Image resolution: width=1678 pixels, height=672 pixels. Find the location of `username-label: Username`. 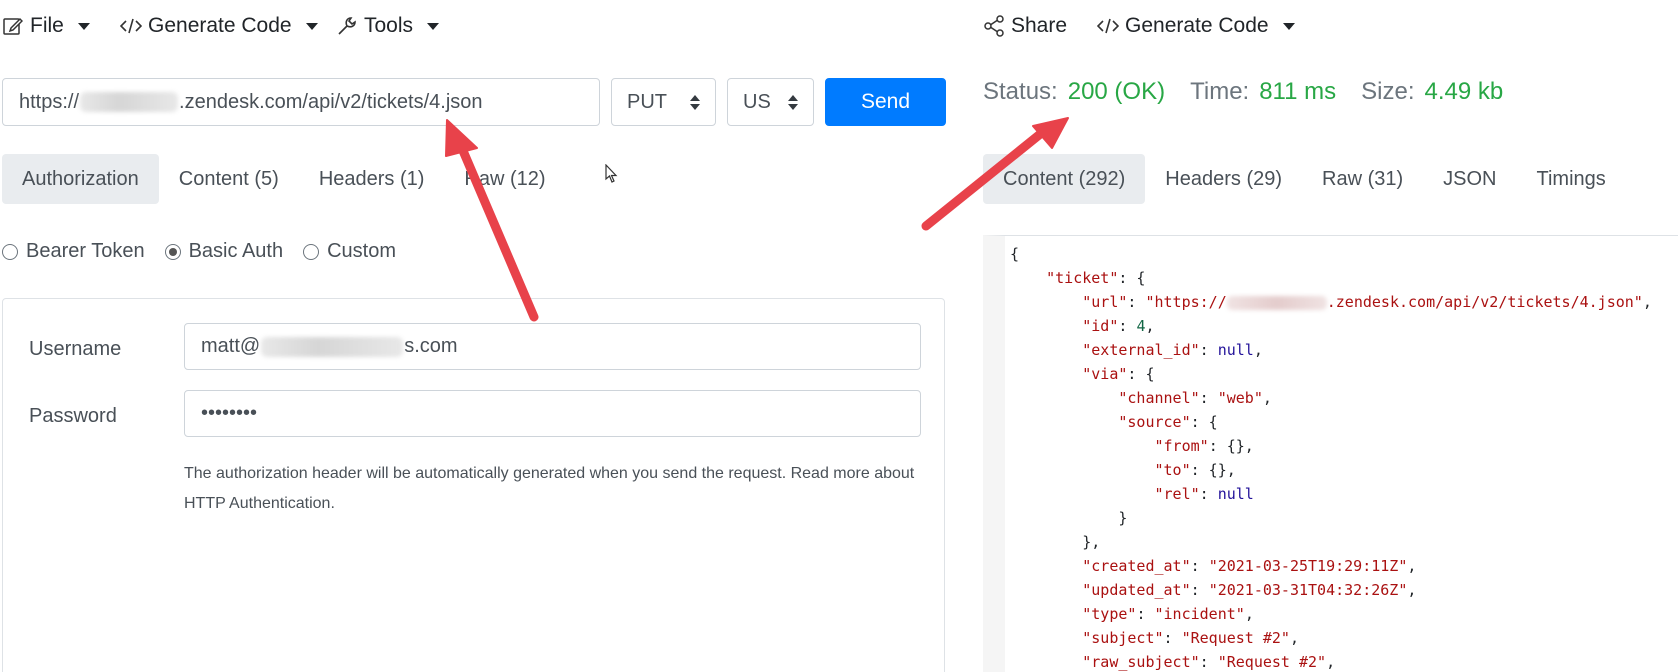

username-label: Username is located at coordinates (75, 349).